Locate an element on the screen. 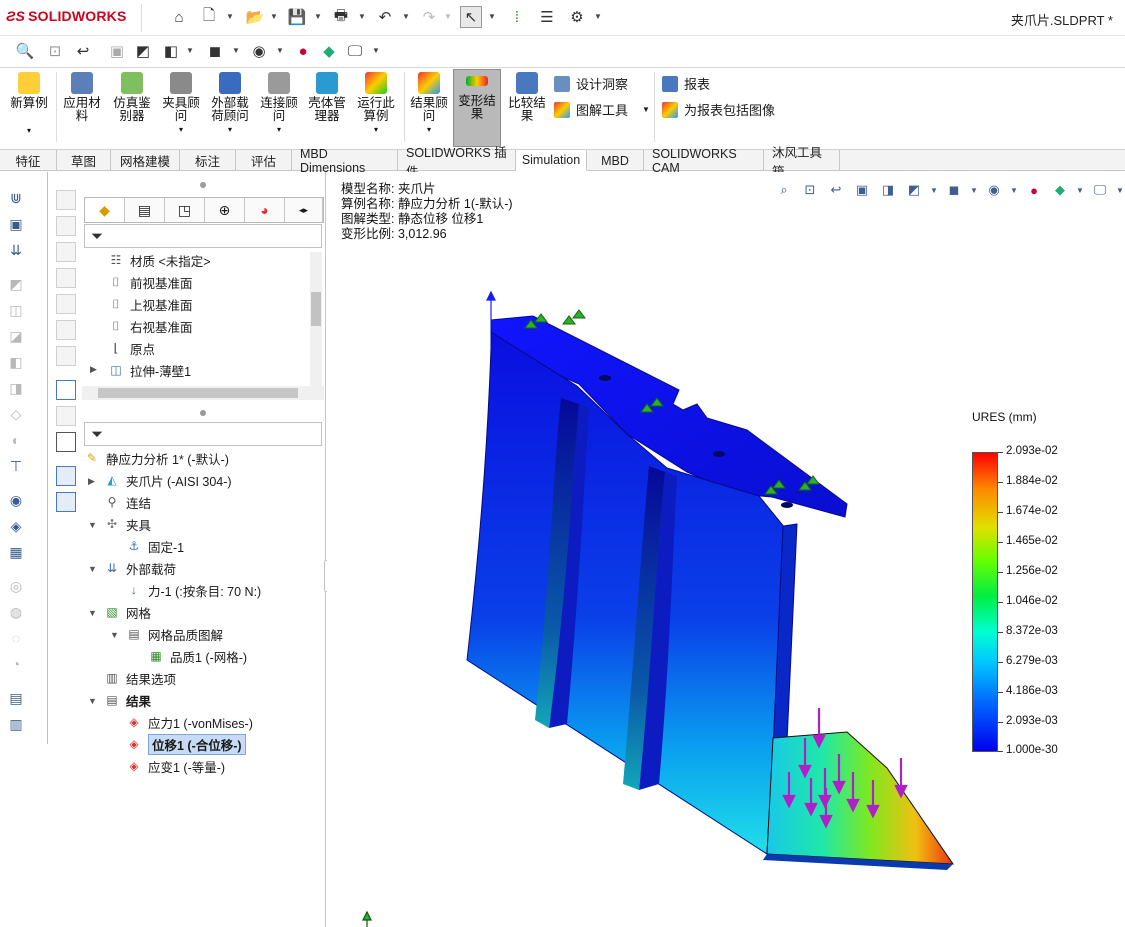  options-gear-icon: ⚙ is located at coordinates (577, 17).